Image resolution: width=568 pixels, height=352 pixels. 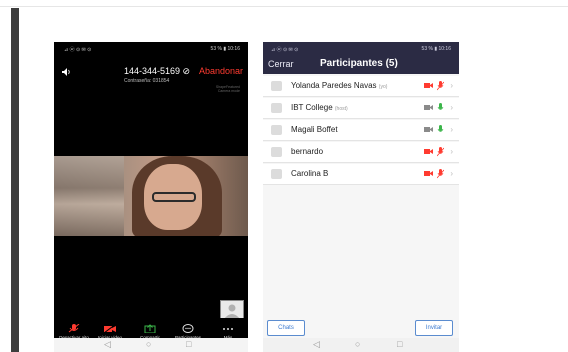 What do you see at coordinates (147, 81) in the screenshot?
I see `meeting-password: Contraseña: 031854` at bounding box center [147, 81].